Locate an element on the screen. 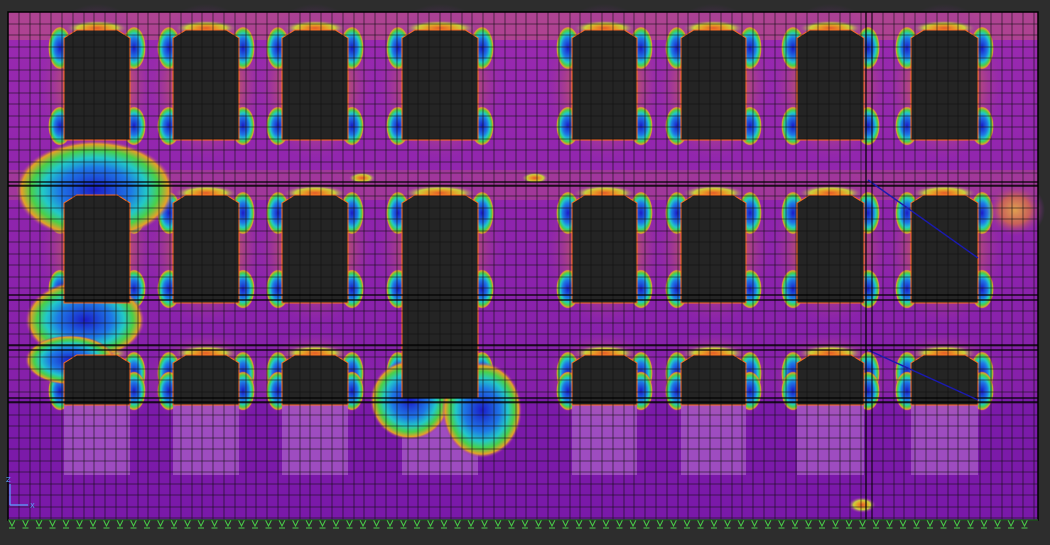 The width and height of the screenshot is (1050, 545). contour-halo is located at coordinates (1015, 210).